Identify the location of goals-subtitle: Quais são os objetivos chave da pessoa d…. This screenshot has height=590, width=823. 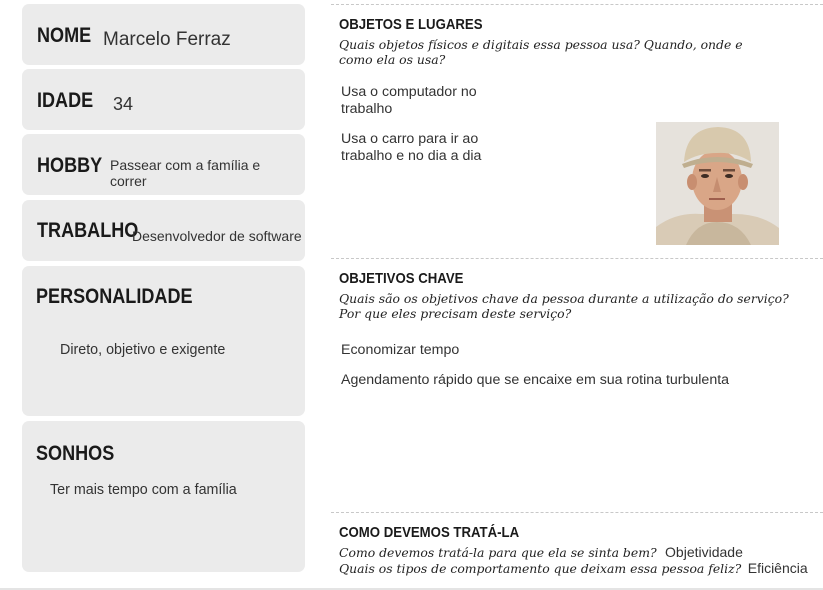
(564, 306).